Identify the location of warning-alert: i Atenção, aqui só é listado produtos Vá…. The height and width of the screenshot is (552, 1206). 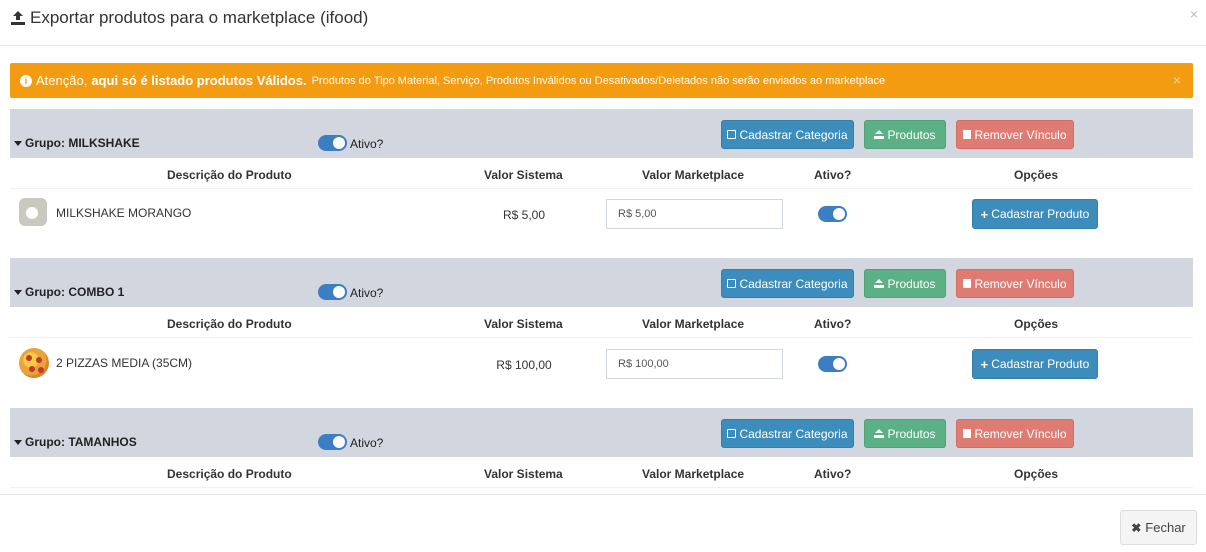
(601, 80).